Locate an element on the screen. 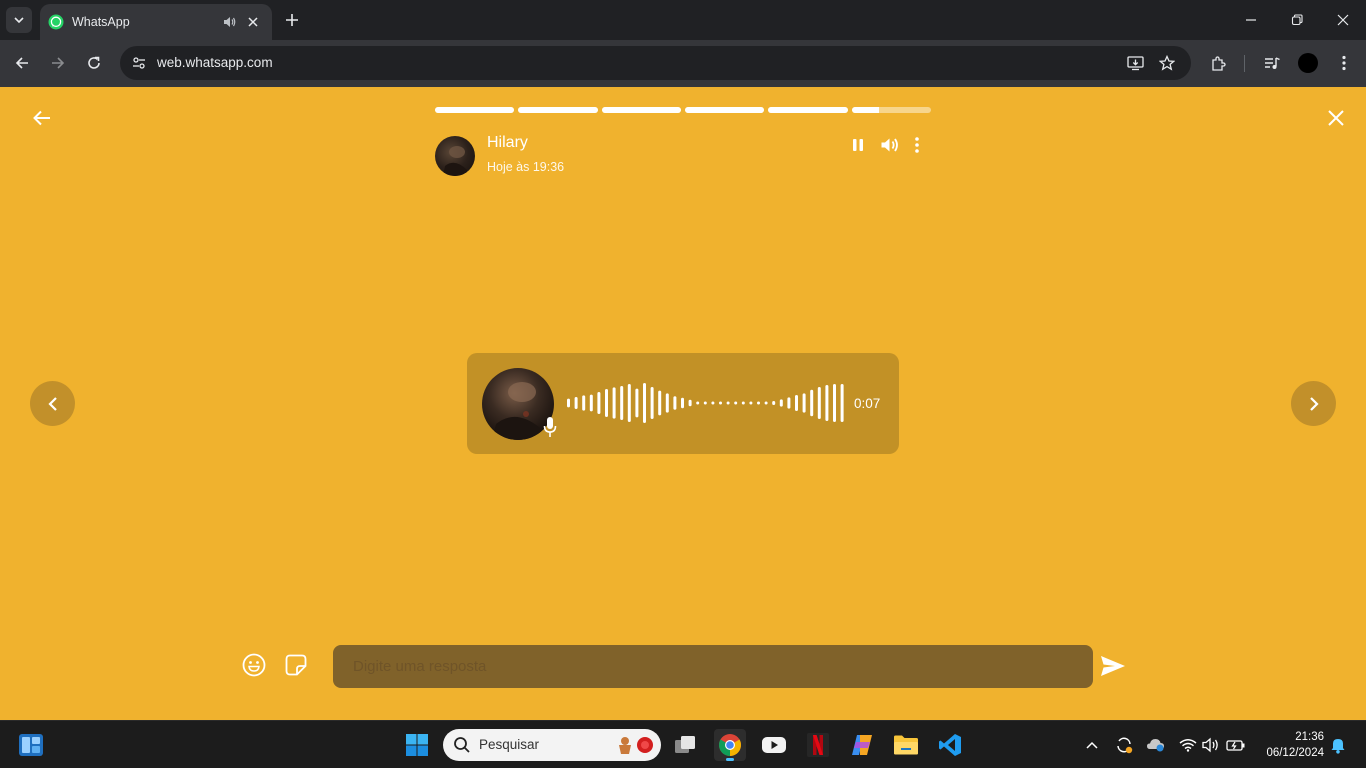 Image resolution: width=1366 pixels, height=768 pixels. sticker-button is located at coordinates (296, 665).